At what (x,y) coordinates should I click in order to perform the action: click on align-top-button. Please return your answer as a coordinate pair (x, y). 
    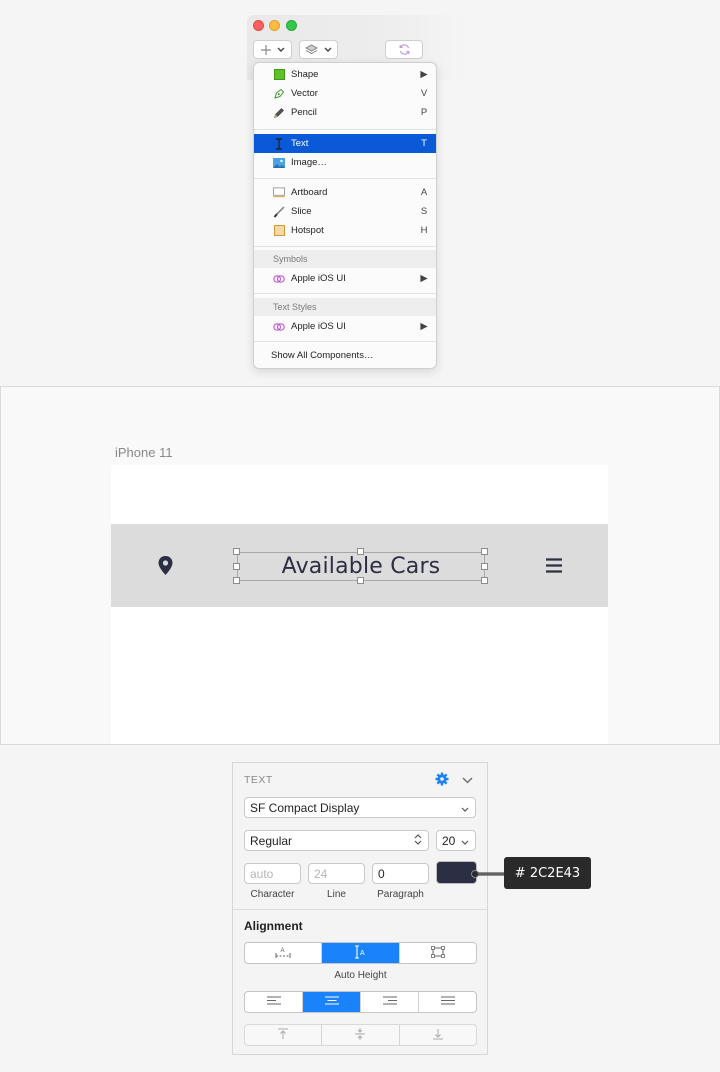
    Looking at the image, I should click on (284, 1035).